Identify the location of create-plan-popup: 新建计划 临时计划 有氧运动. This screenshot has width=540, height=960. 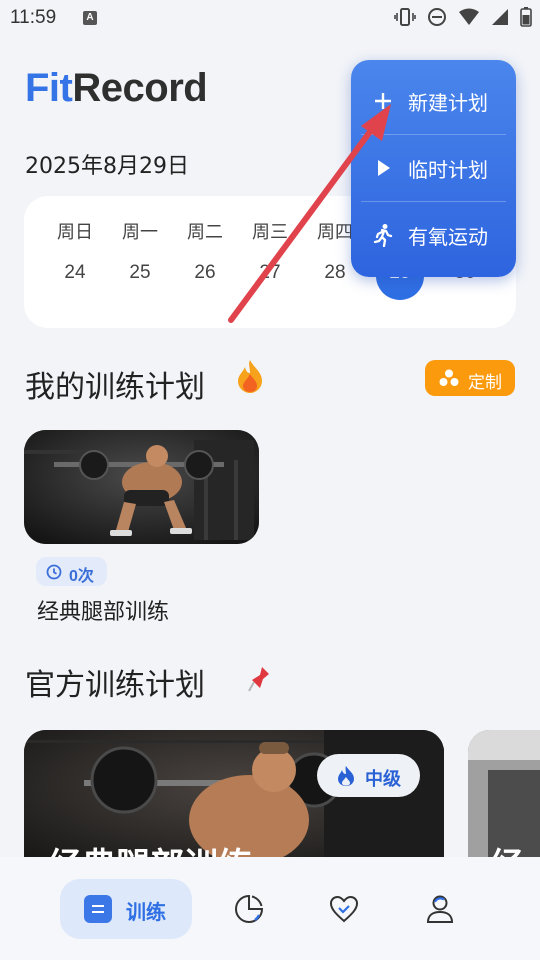
(433, 168).